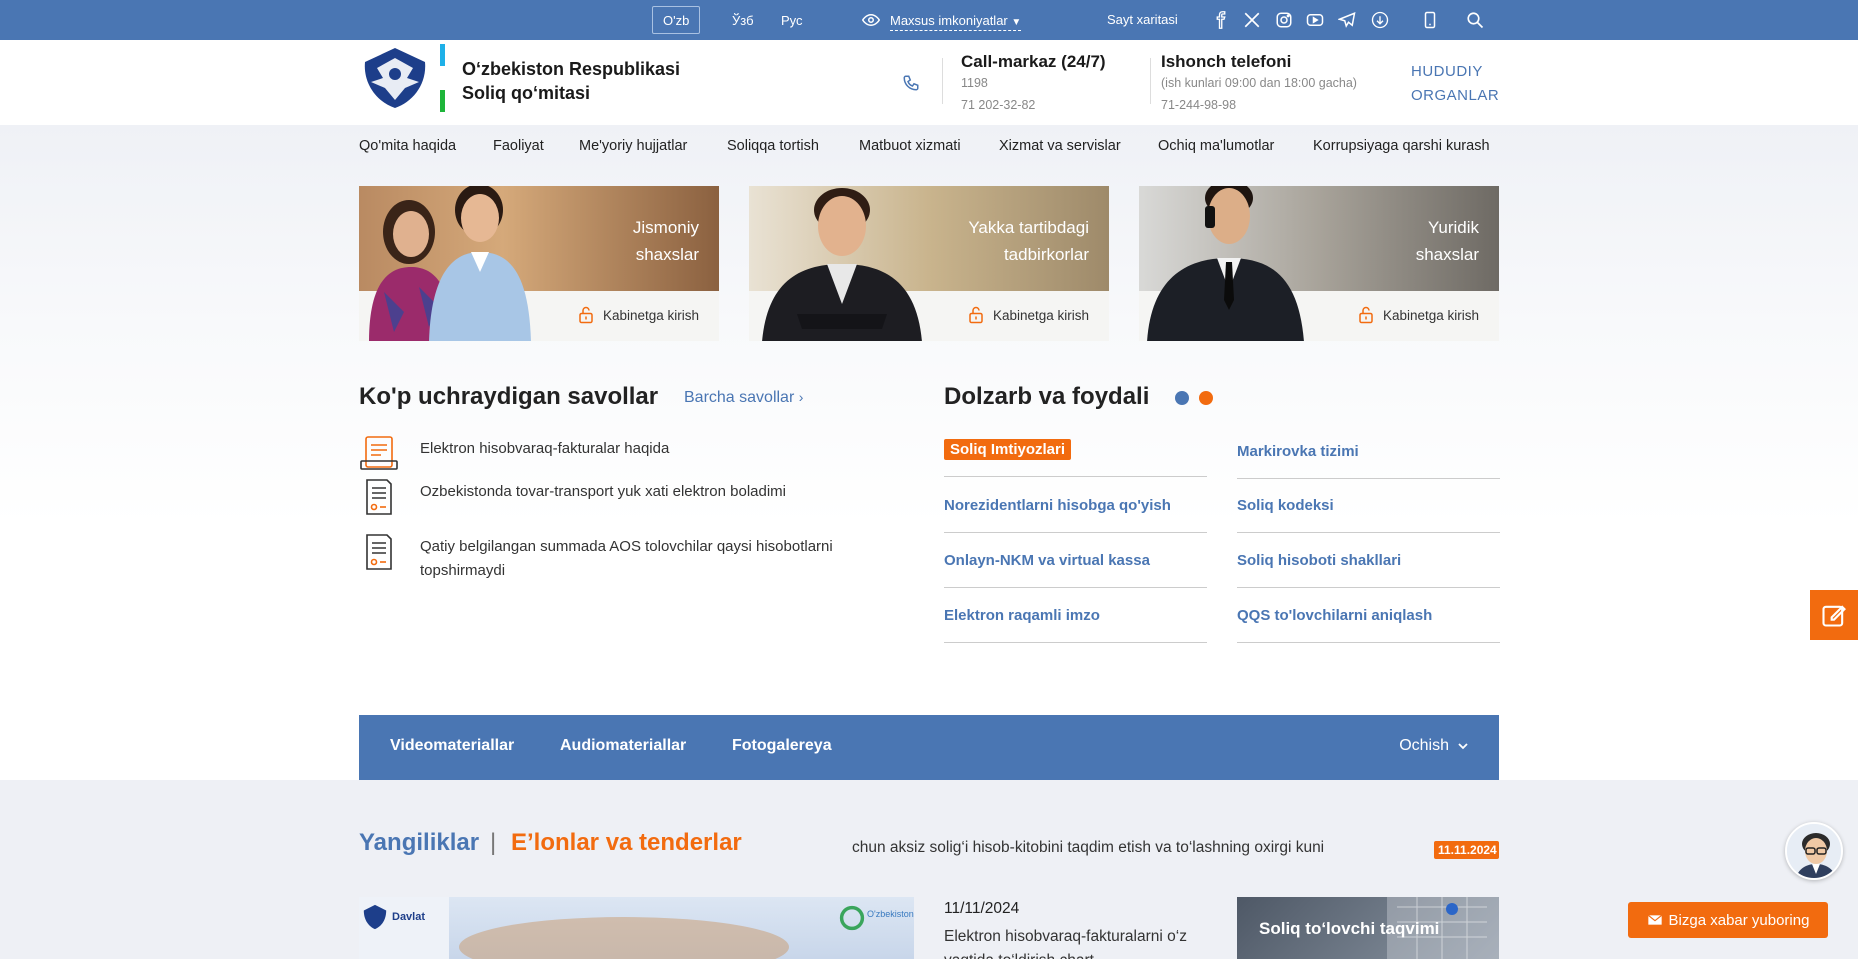  What do you see at coordinates (1475, 20) in the screenshot?
I see `search-icon` at bounding box center [1475, 20].